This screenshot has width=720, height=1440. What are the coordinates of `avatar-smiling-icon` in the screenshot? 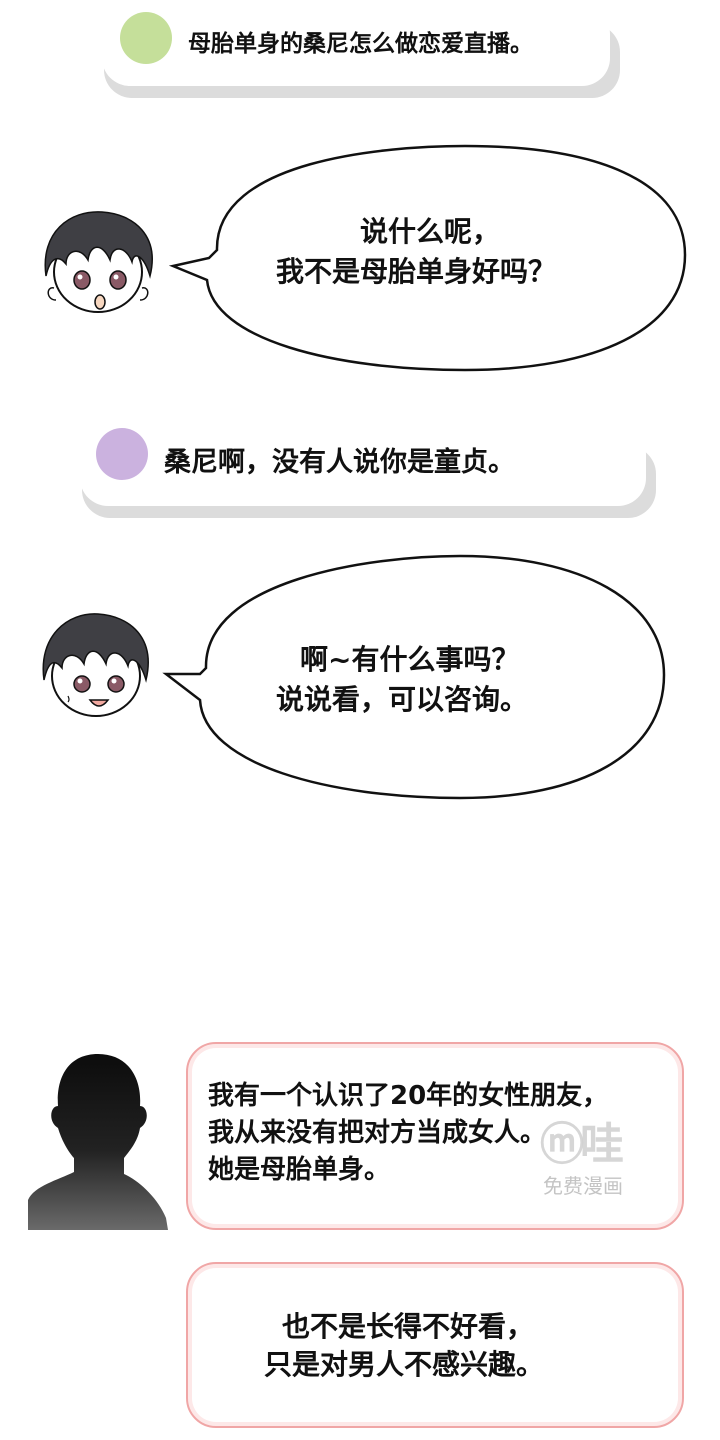 It's located at (95, 665).